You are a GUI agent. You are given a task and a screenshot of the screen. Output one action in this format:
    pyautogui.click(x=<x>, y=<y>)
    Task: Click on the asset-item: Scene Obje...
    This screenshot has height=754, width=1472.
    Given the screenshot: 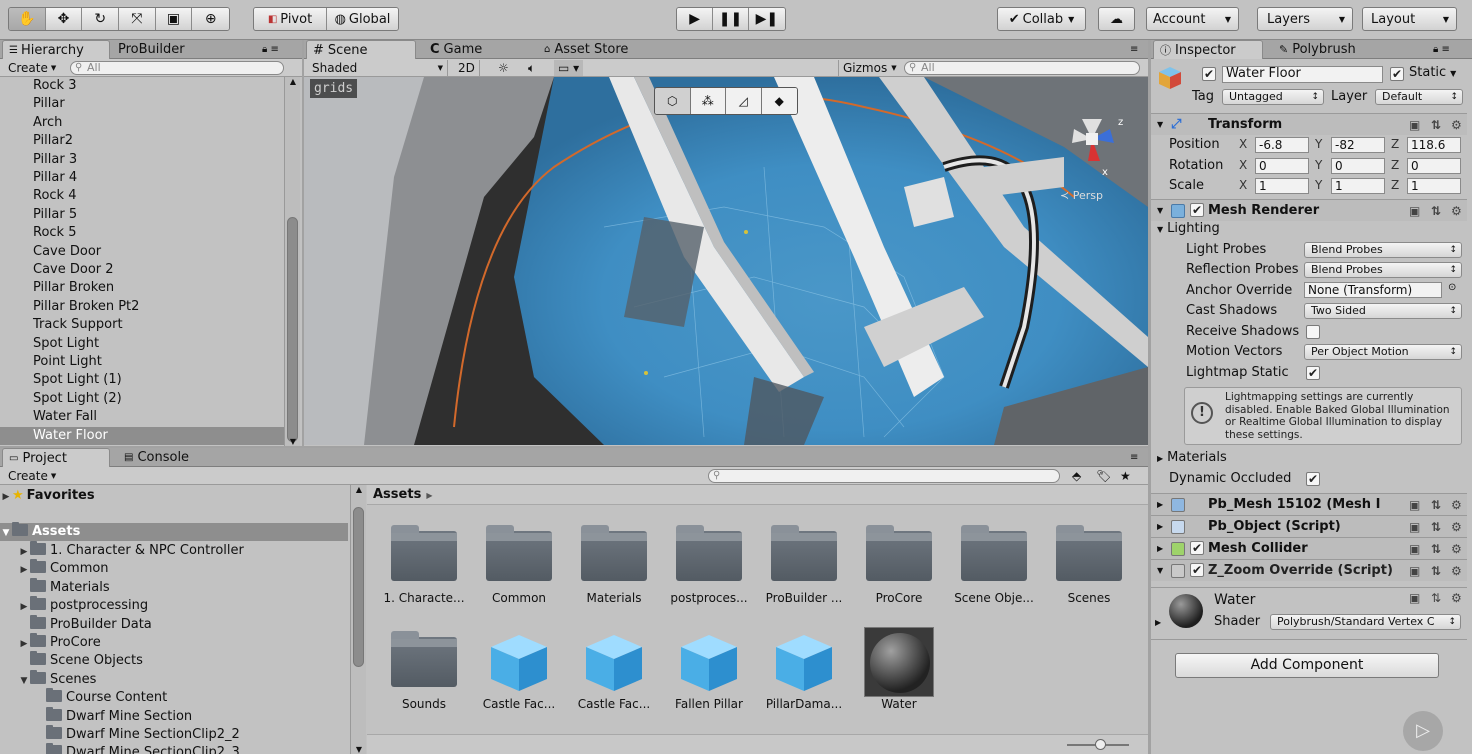 What is the action you would take?
    pyautogui.click(x=994, y=565)
    